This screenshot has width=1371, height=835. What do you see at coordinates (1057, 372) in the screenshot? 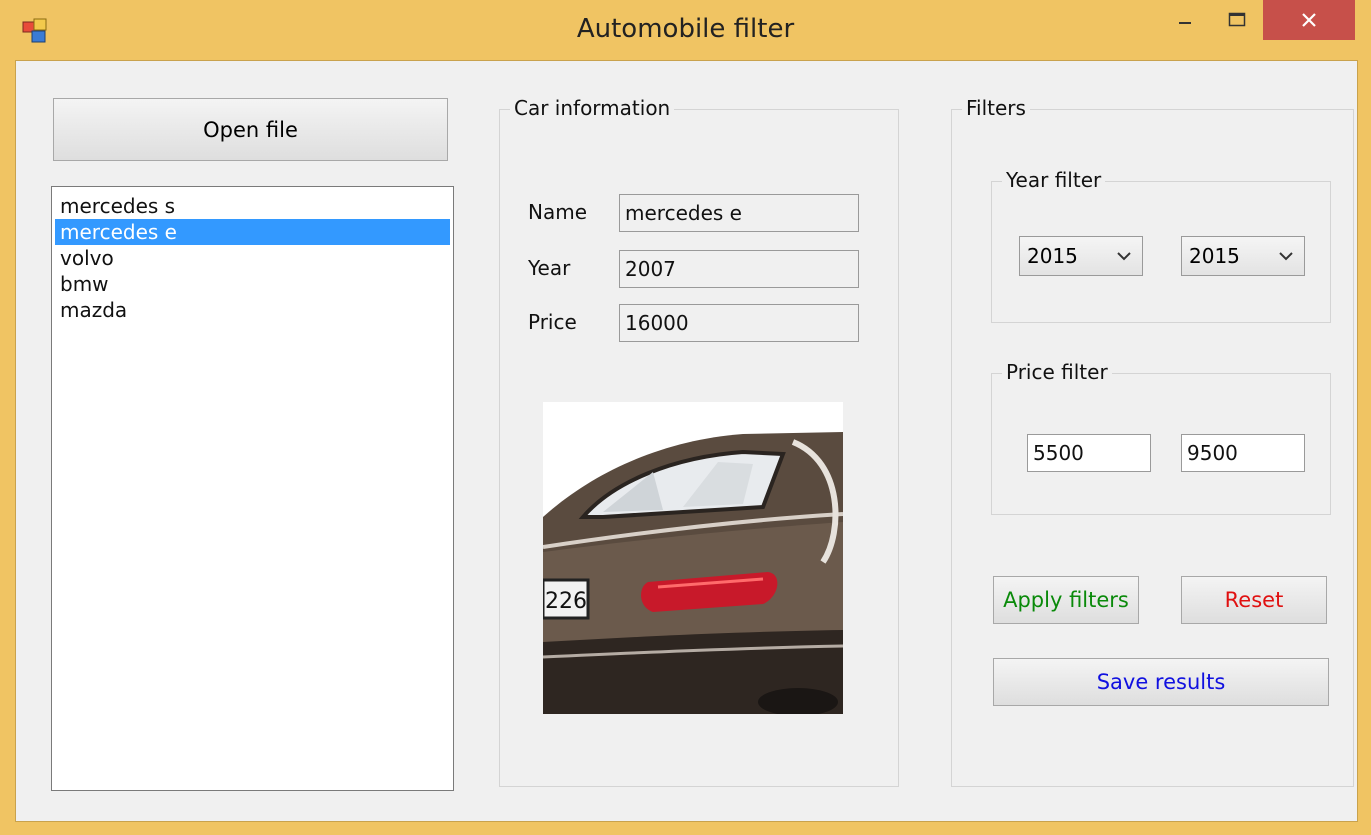
I see `price-filter-legend: Price filter` at bounding box center [1057, 372].